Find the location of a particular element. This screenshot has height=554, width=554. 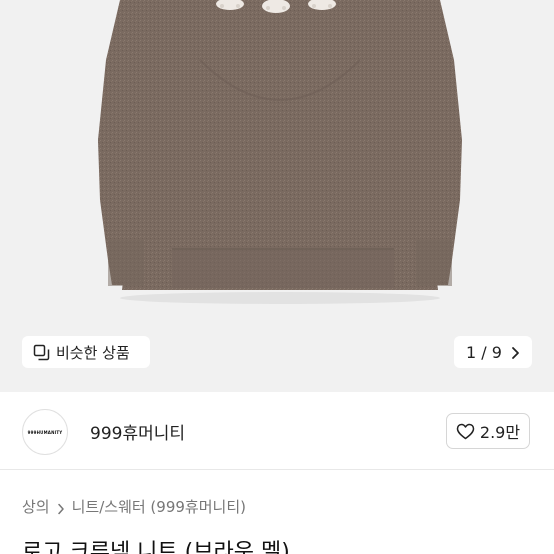

breadcrumb: 상의 니트/스웨터 (999휴머니티) is located at coordinates (134, 506).